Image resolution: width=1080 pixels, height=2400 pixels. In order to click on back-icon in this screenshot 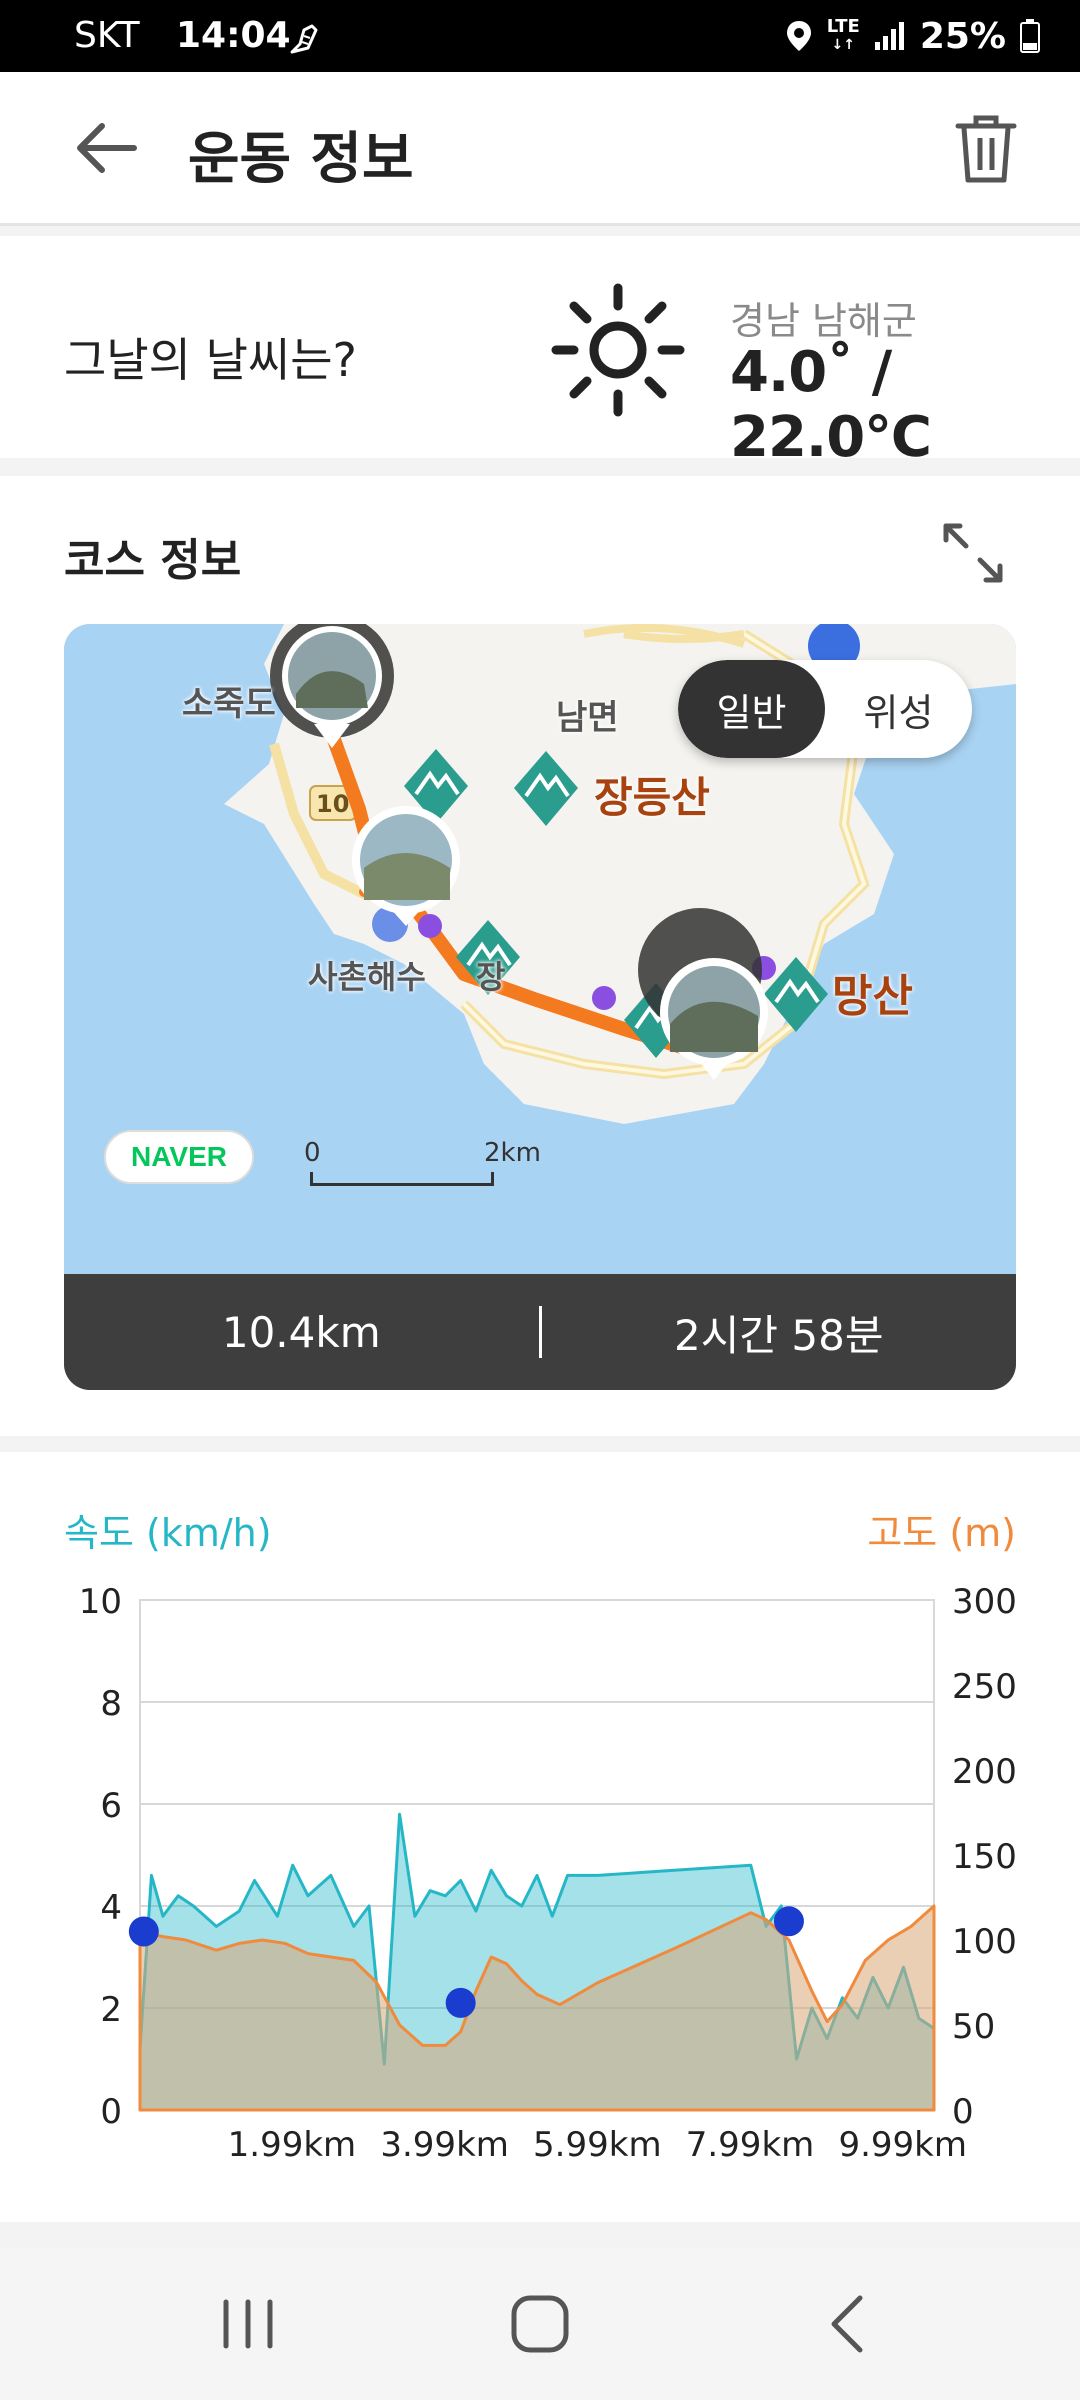, I will do `click(848, 2324)`.